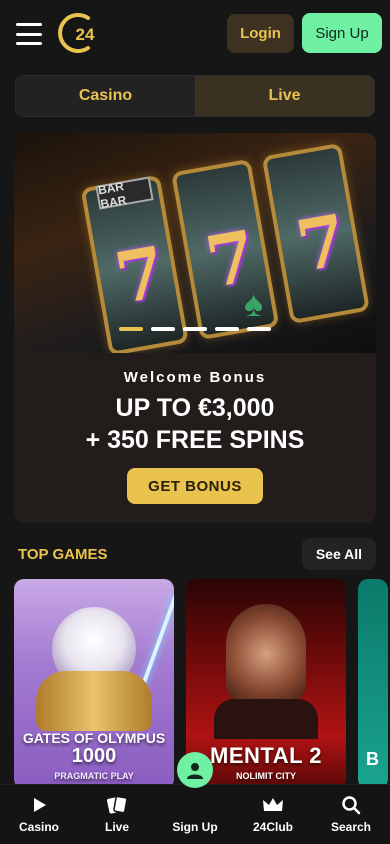 The image size is (390, 844). Describe the element at coordinates (373, 684) in the screenshot. I see `game-card: B` at that location.